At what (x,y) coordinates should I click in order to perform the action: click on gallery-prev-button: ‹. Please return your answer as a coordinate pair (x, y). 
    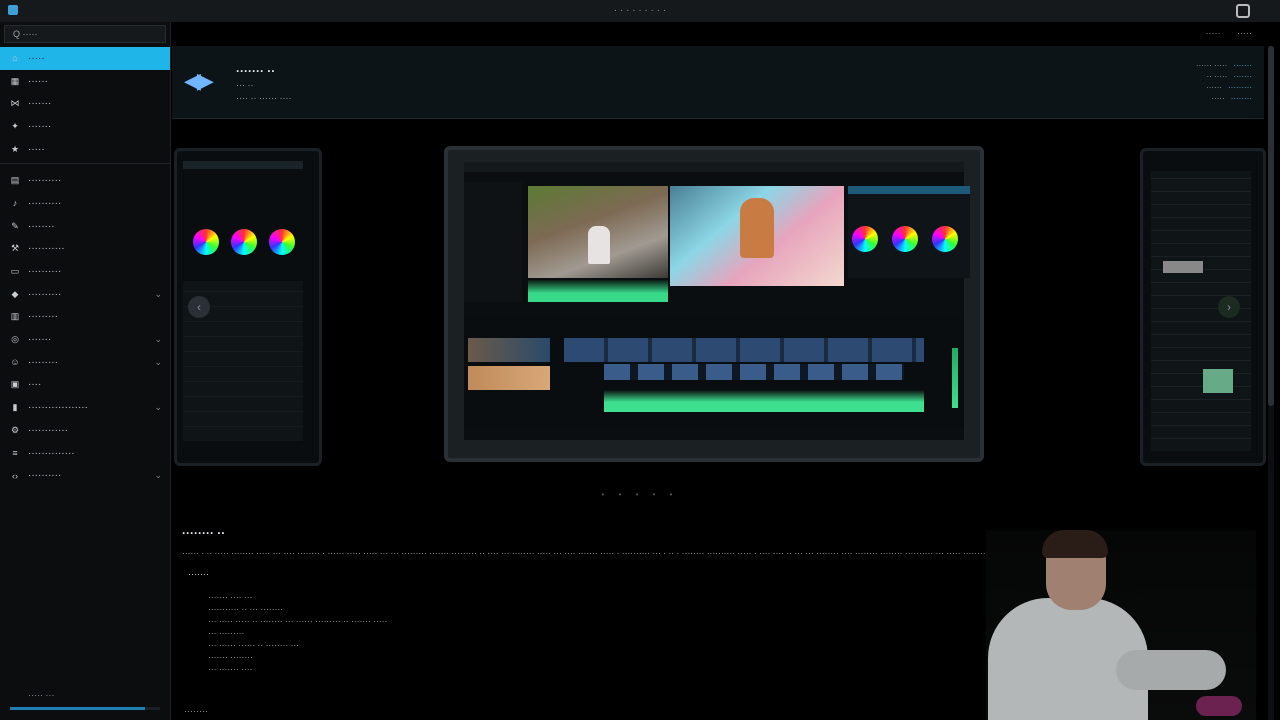
    Looking at the image, I should click on (199, 307).